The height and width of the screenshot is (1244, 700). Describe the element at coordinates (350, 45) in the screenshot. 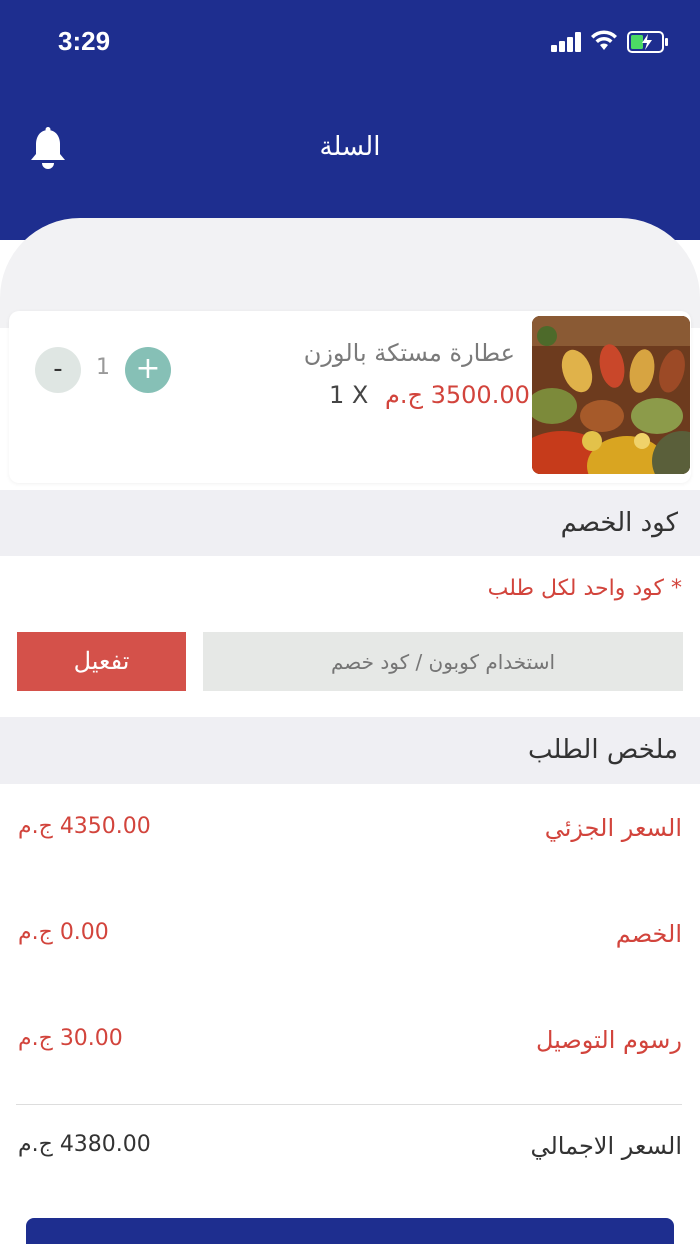

I see `status-bar: 3:29` at that location.